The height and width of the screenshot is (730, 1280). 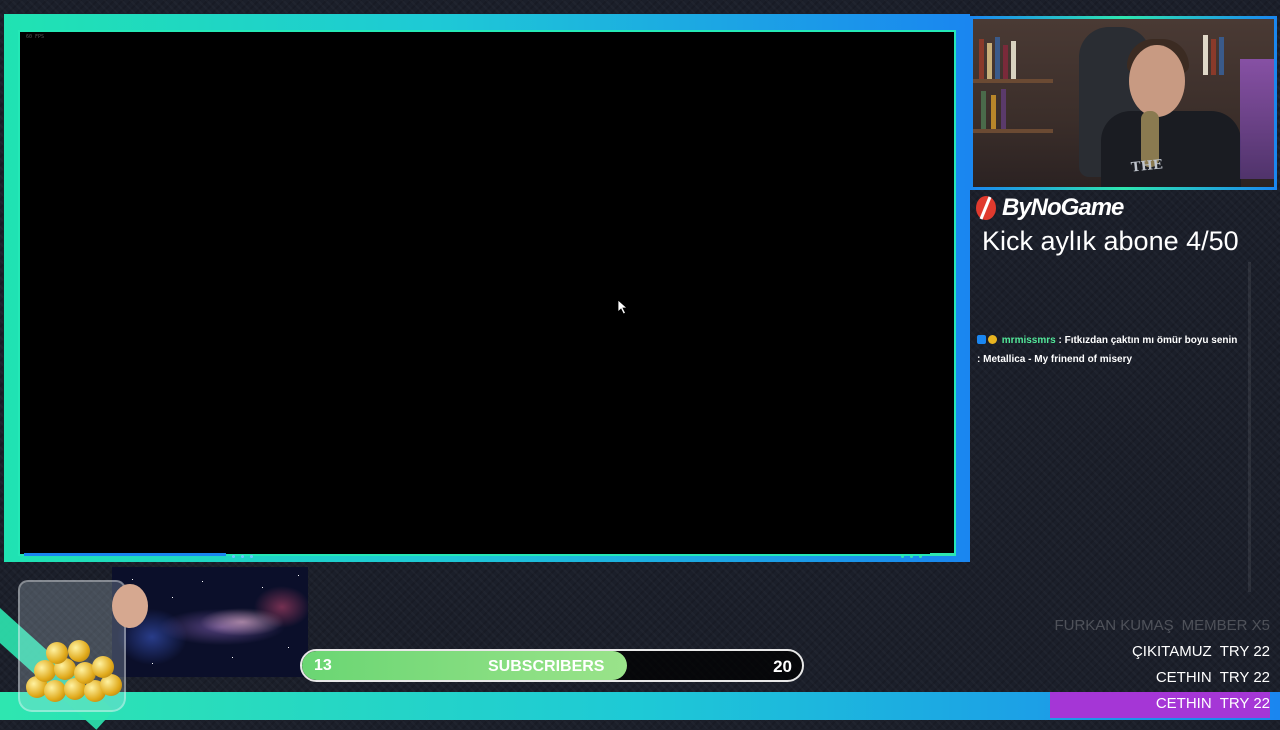 I want to click on brand-name: ByNoGame, so click(x=1063, y=207).